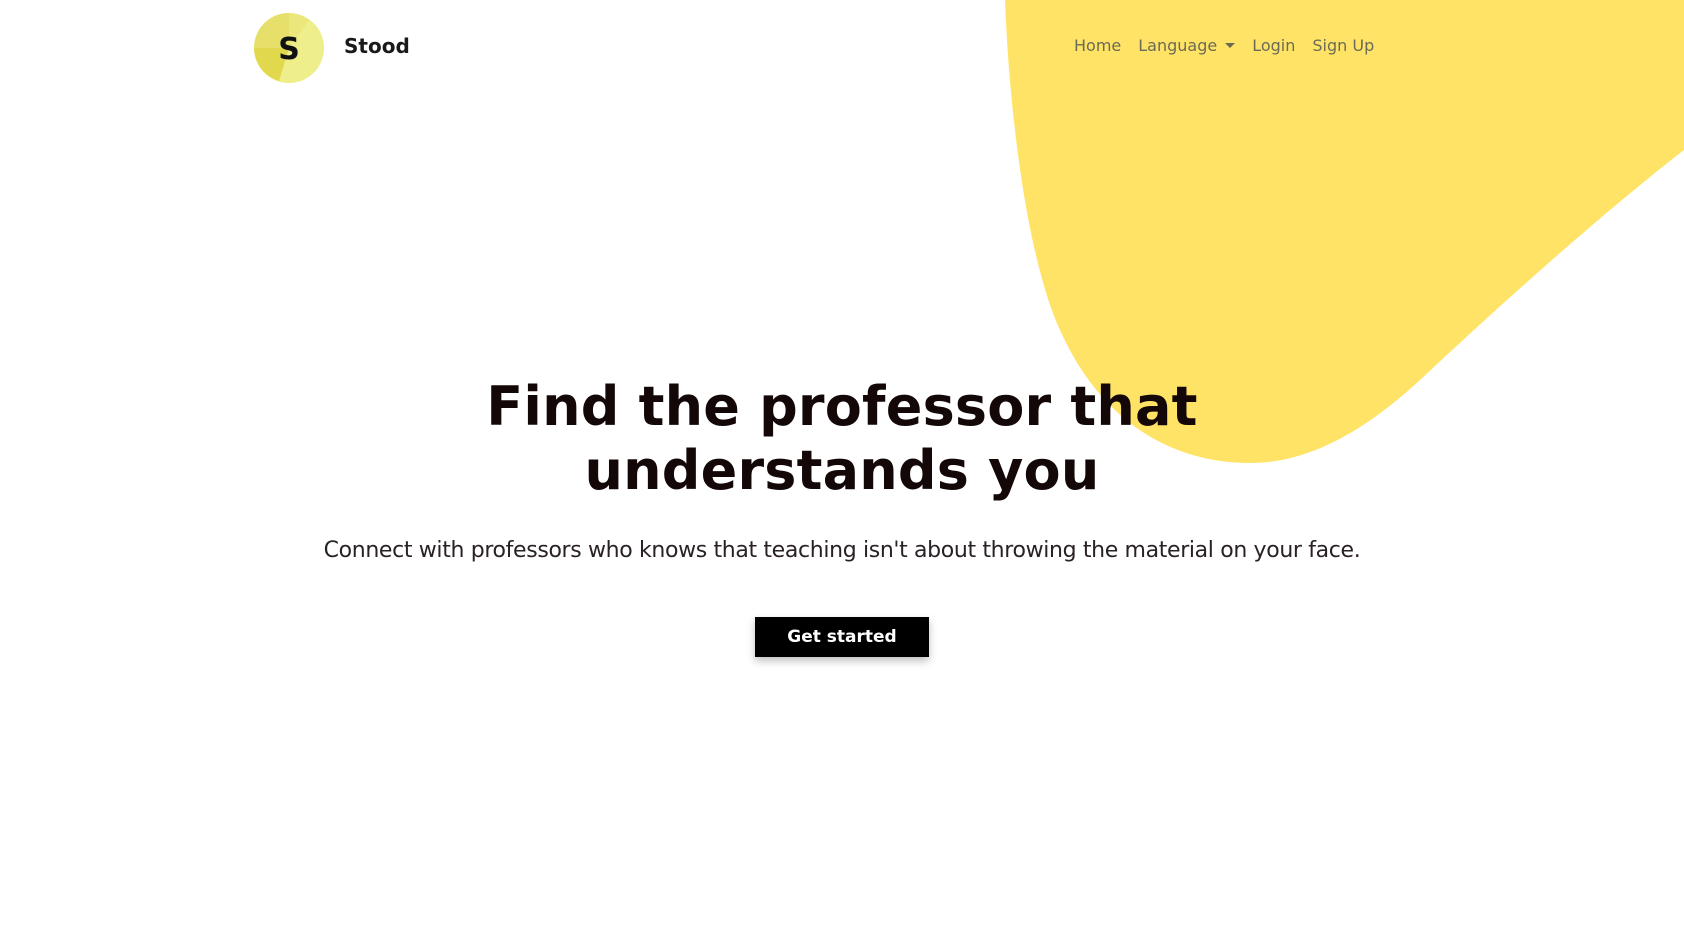  I want to click on get-started-button: Get started, so click(842, 637).